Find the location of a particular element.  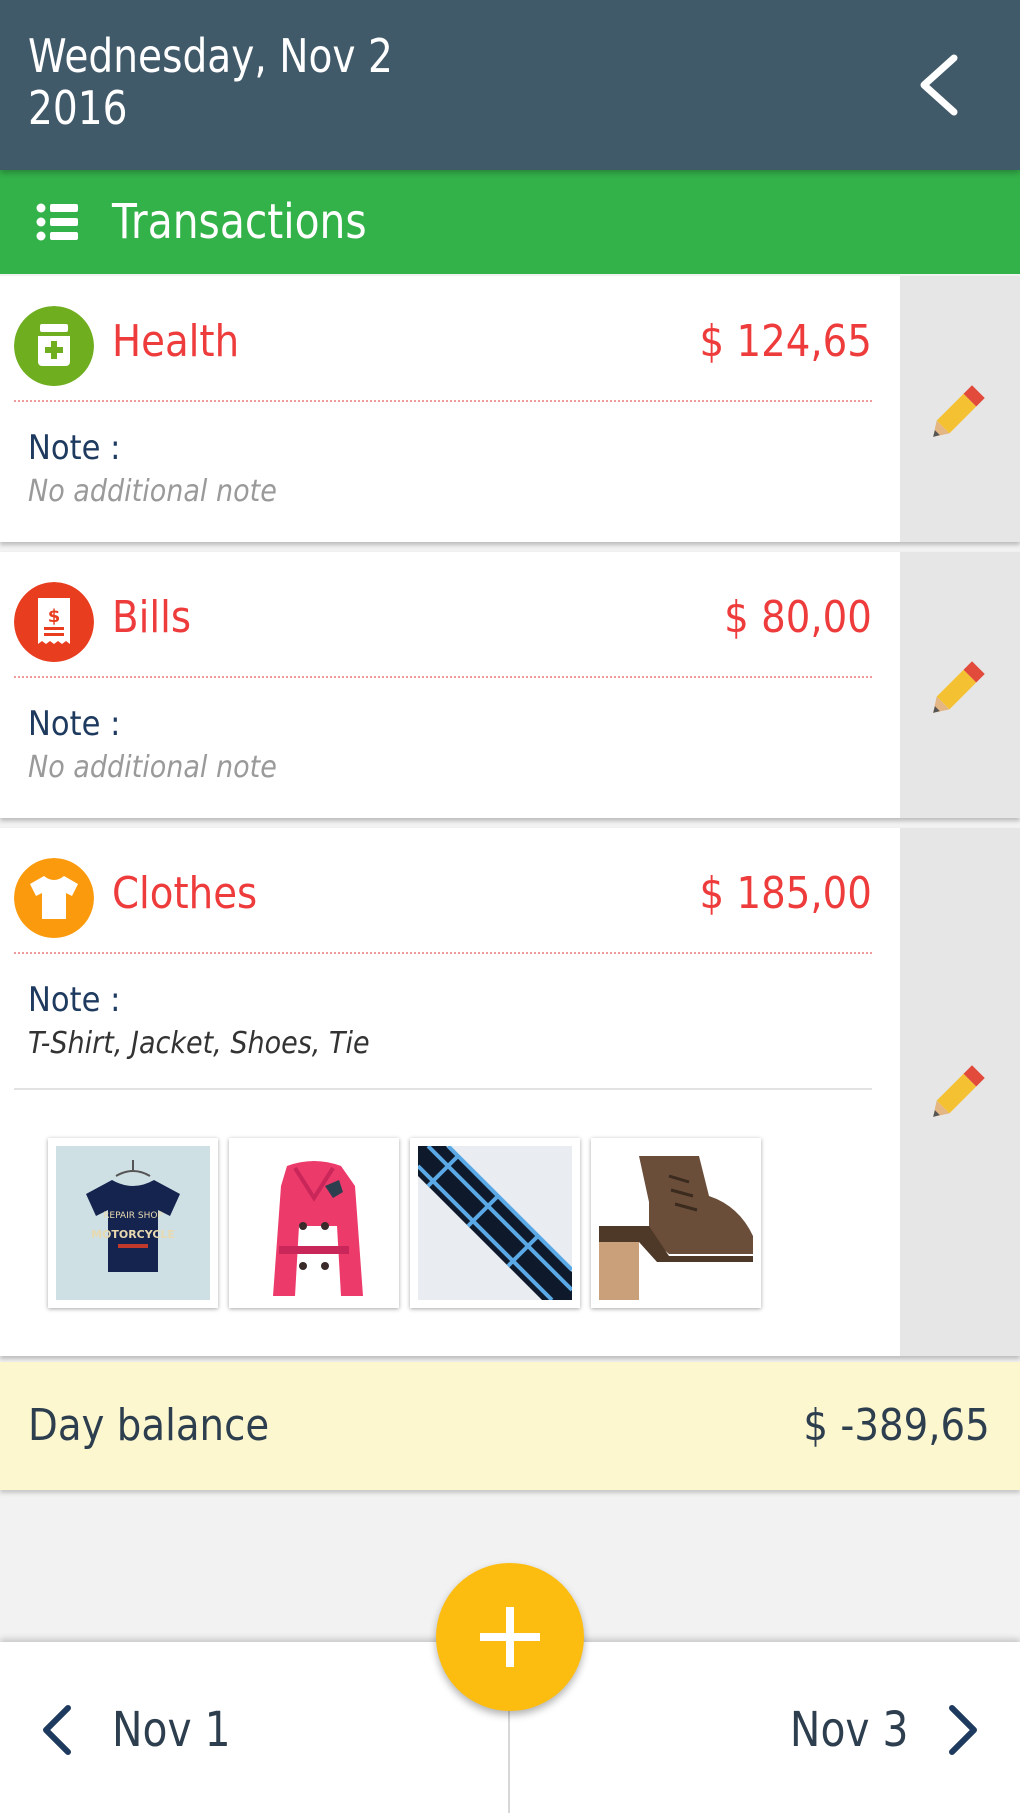

shoe-photo is located at coordinates (676, 1223).